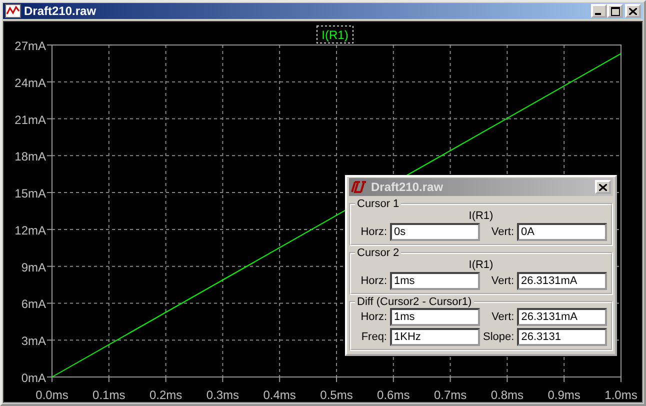 This screenshot has height=406, width=646. I want to click on x-axis-label: 0.5ms, so click(336, 395).